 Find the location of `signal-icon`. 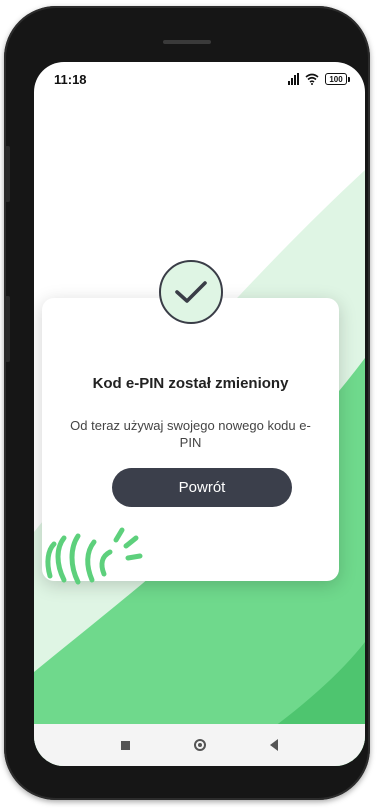

signal-icon is located at coordinates (293, 79).